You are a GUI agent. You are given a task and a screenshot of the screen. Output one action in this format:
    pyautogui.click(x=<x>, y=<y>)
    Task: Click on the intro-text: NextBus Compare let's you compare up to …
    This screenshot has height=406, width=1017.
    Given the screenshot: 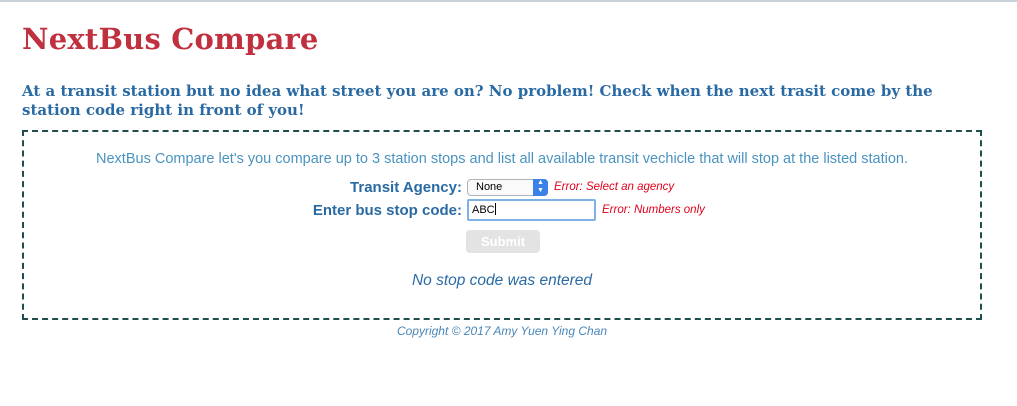 What is the action you would take?
    pyautogui.click(x=502, y=159)
    